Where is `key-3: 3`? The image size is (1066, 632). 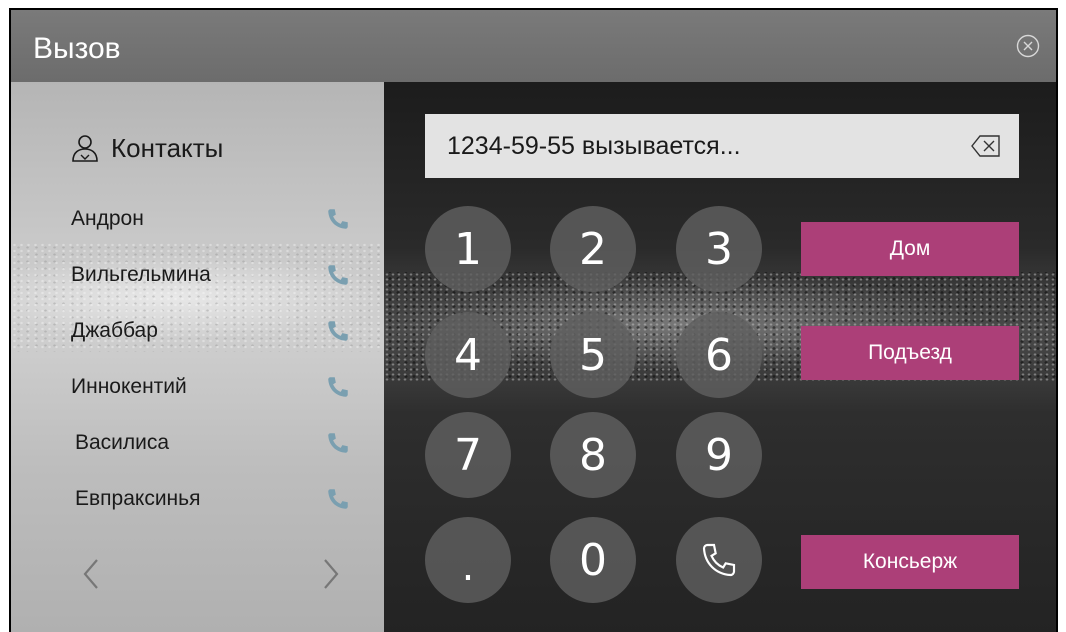
key-3: 3 is located at coordinates (719, 249).